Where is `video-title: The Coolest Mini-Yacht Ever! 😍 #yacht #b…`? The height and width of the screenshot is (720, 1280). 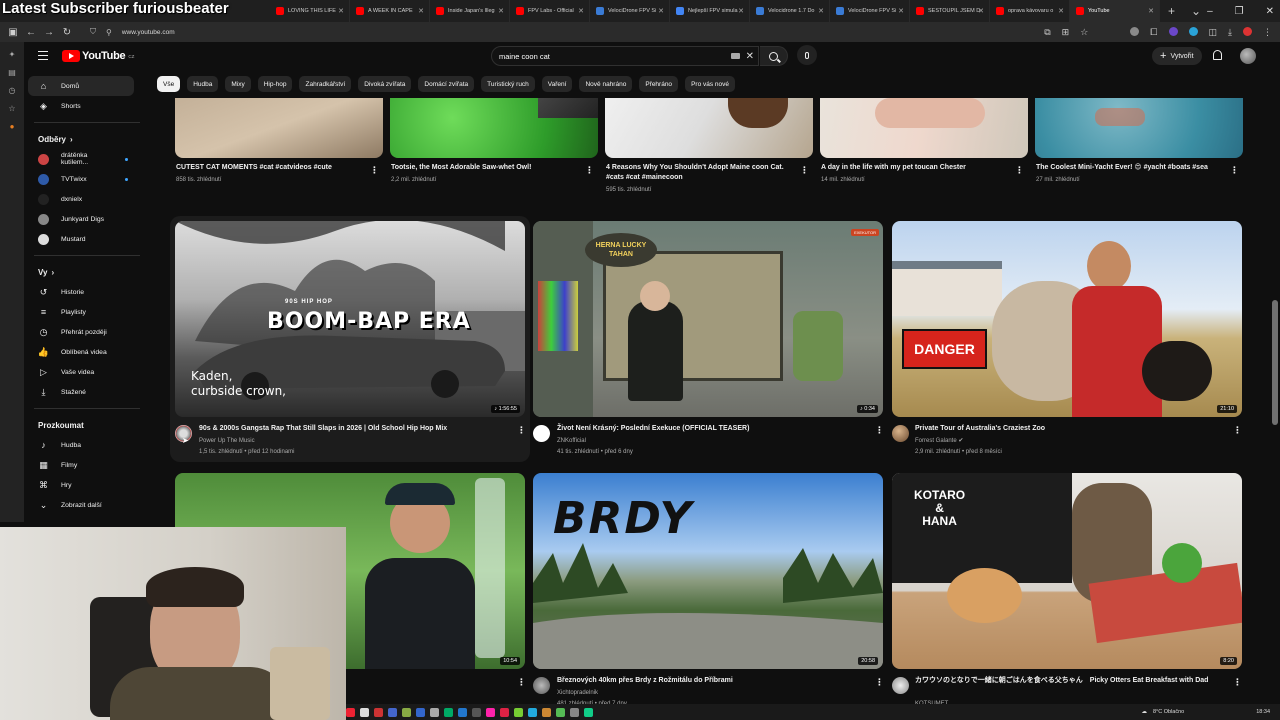
video-title: The Coolest Mini-Yacht Ever! 😍 #yacht #b… is located at coordinates (1133, 168).